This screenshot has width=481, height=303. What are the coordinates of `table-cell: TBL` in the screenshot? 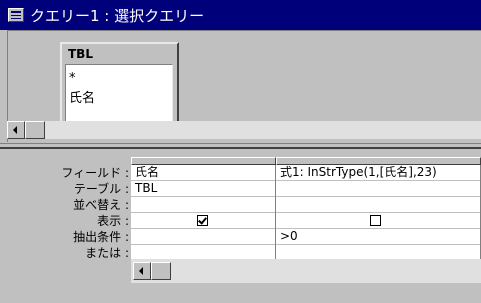 It's located at (203, 189).